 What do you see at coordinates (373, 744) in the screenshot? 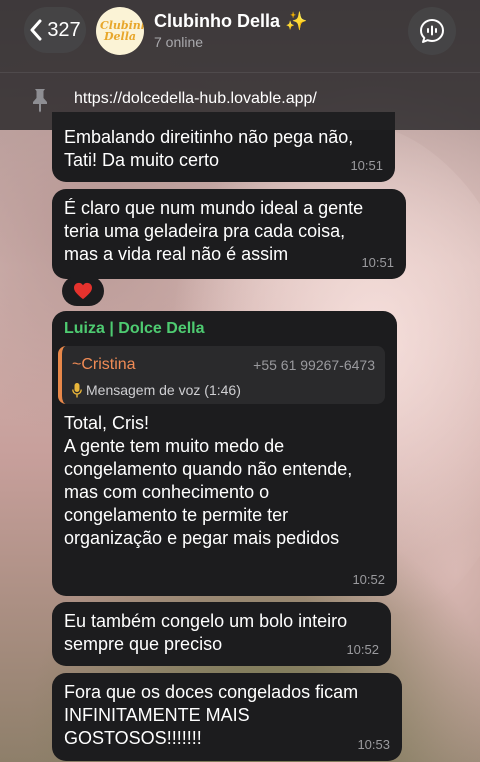
I see `message-time: 10:53` at bounding box center [373, 744].